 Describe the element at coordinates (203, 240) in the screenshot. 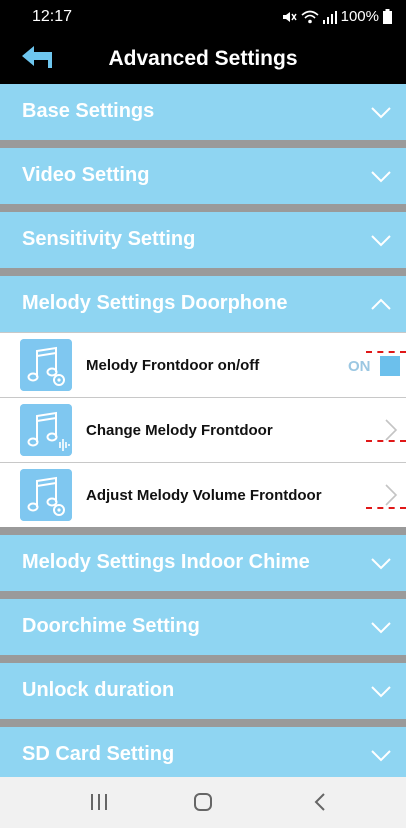

I see `section-sensitivity-setting: Sensitivity Setting` at that location.